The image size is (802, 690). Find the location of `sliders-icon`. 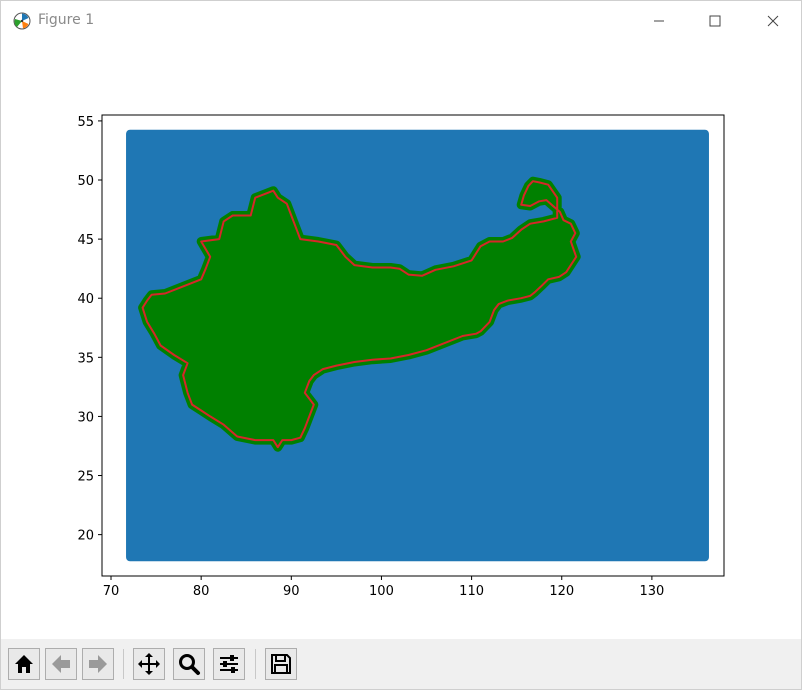

sliders-icon is located at coordinates (229, 664).